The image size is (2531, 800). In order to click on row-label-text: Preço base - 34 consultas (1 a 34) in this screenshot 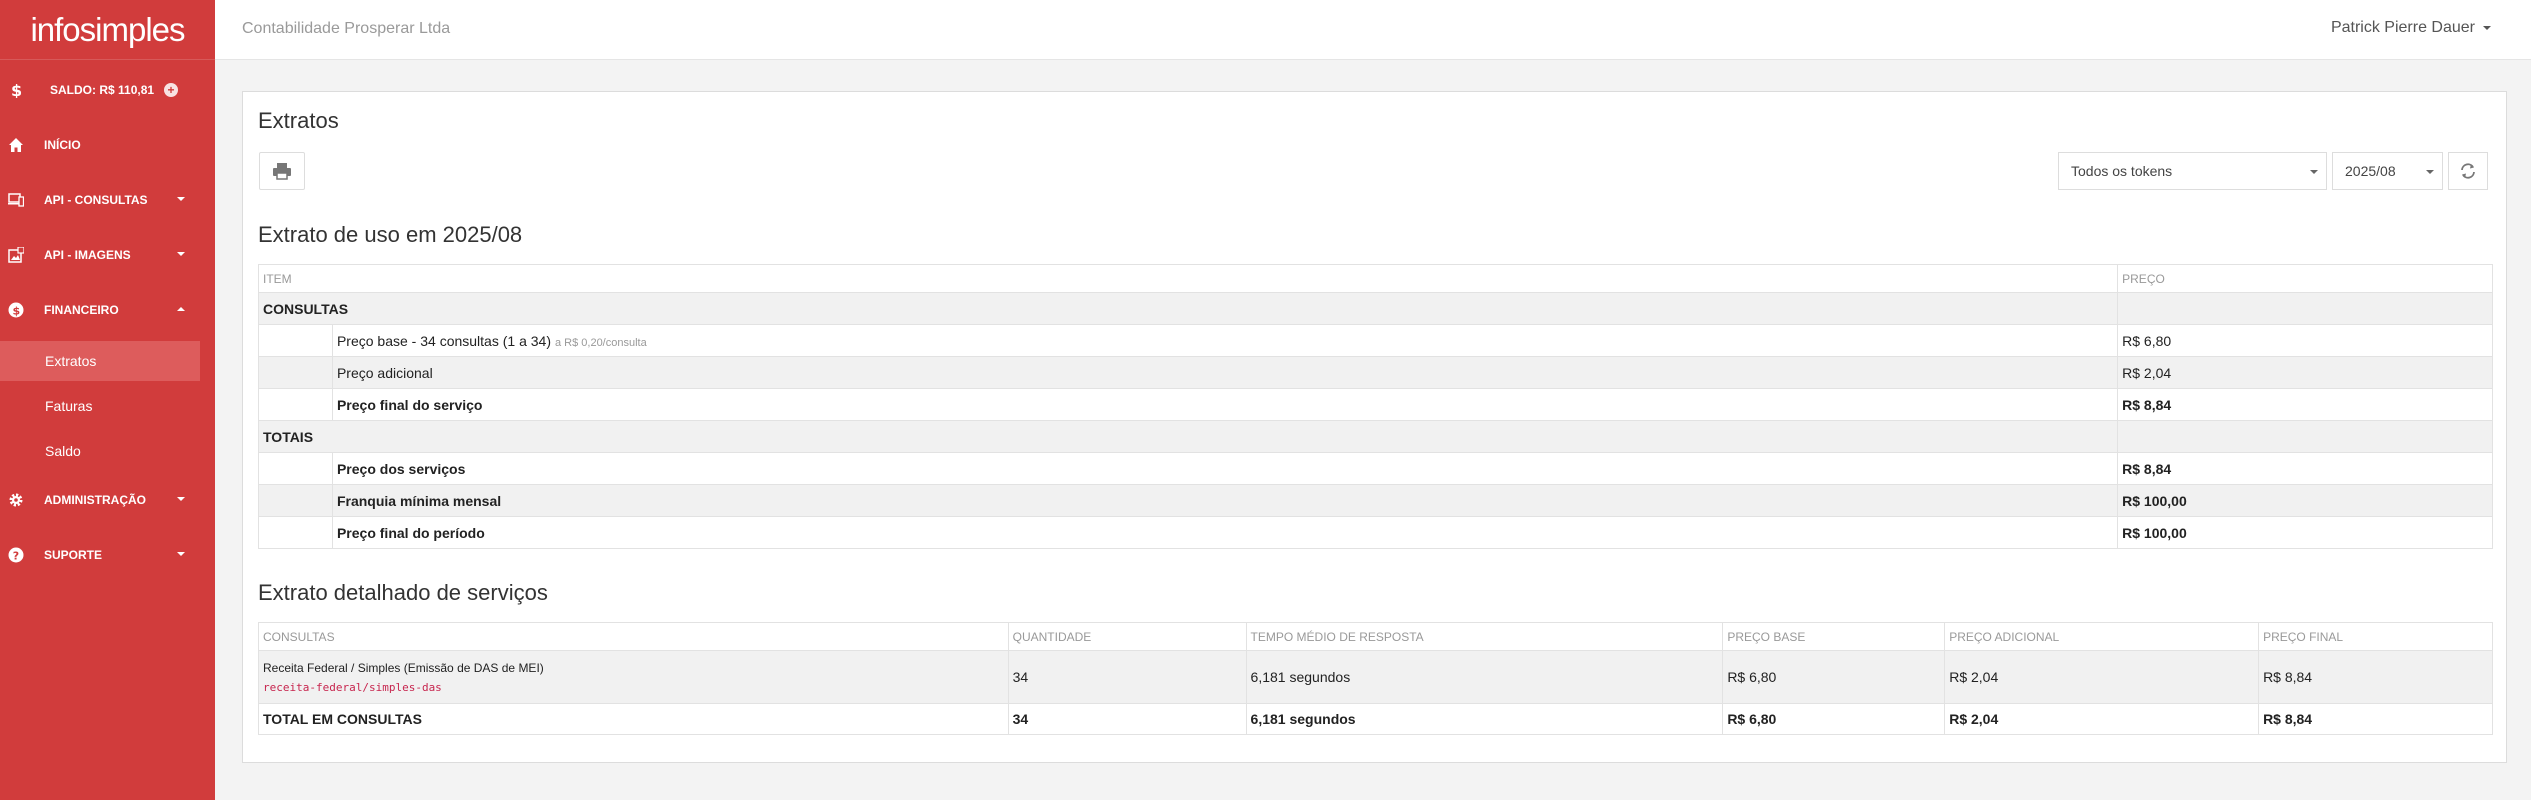, I will do `click(443, 340)`.